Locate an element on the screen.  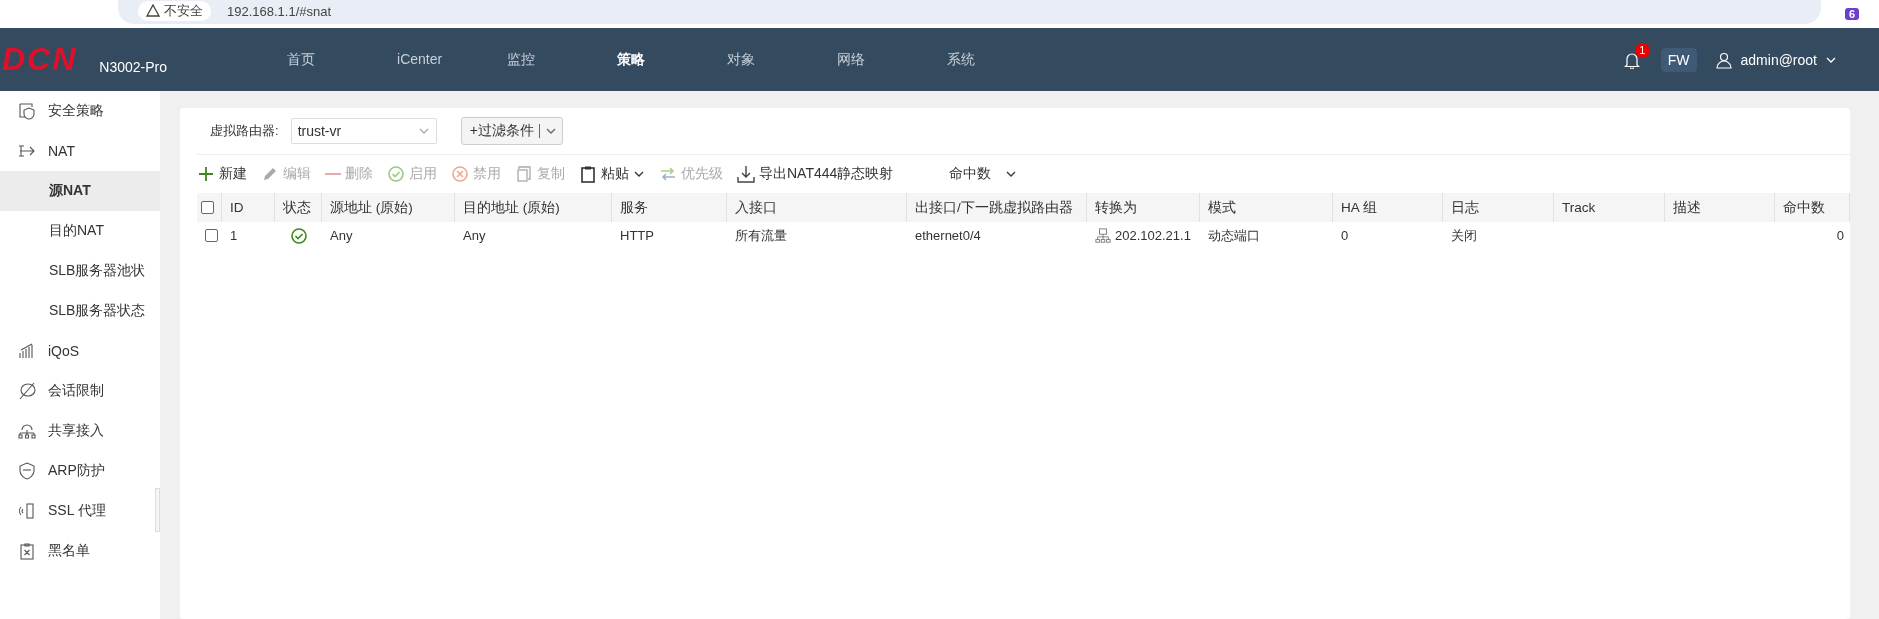
column-header: HA 组 is located at coordinates (1388, 207).